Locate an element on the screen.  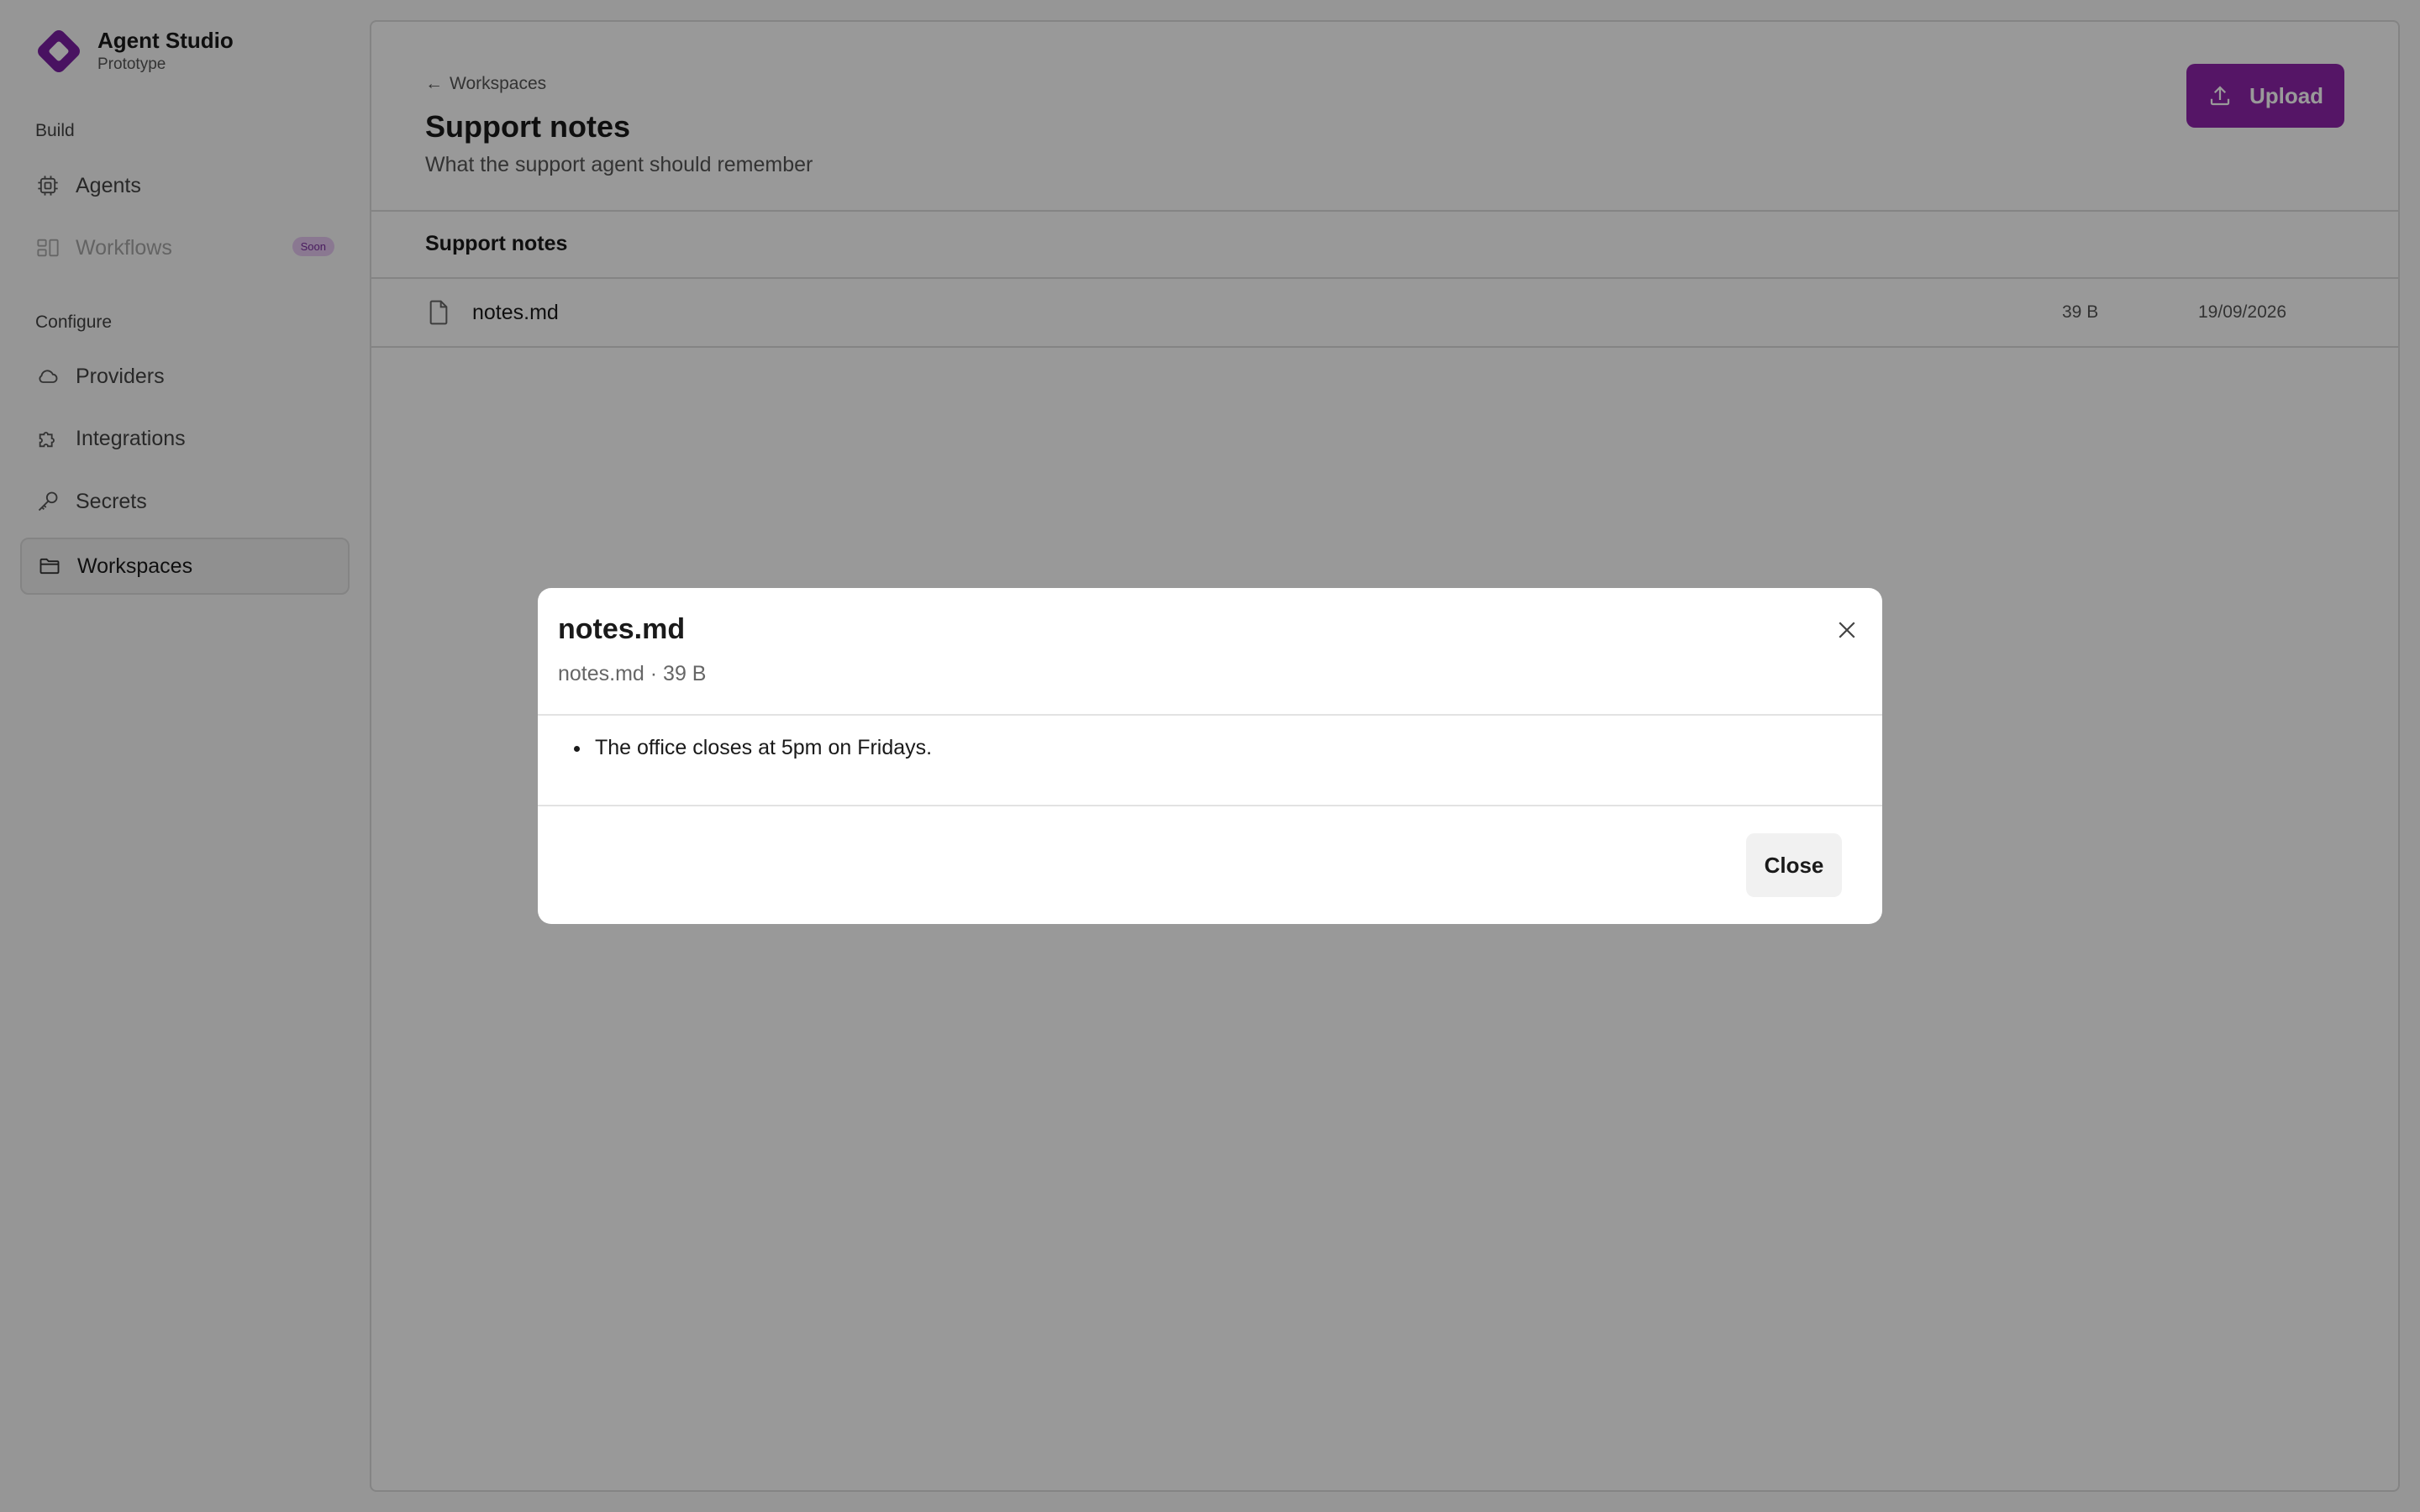
content-list-item: The office closes at 5pm on Fridays. is located at coordinates (762, 748).